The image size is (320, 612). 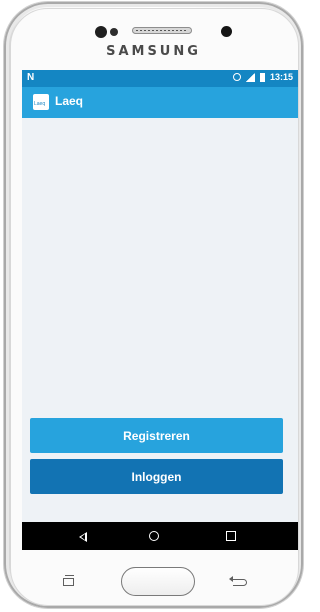 What do you see at coordinates (156, 476) in the screenshot?
I see `login-button: Inloggen` at bounding box center [156, 476].